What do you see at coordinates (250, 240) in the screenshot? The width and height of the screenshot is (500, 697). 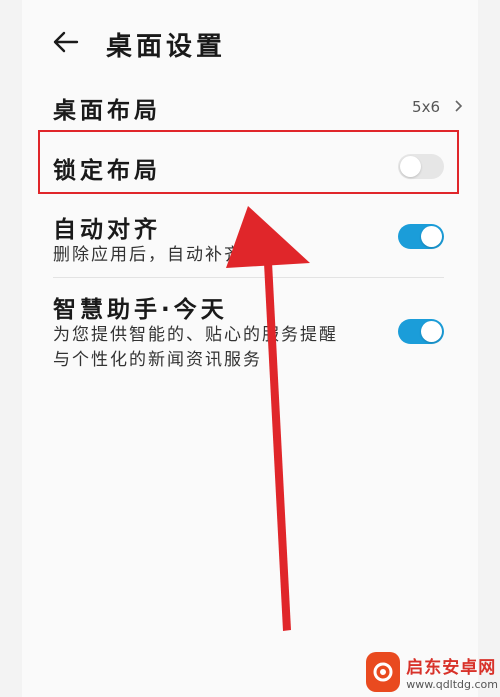 I see `auto-align-row: 自动对齐 删除应用后，自动补齐空位` at bounding box center [250, 240].